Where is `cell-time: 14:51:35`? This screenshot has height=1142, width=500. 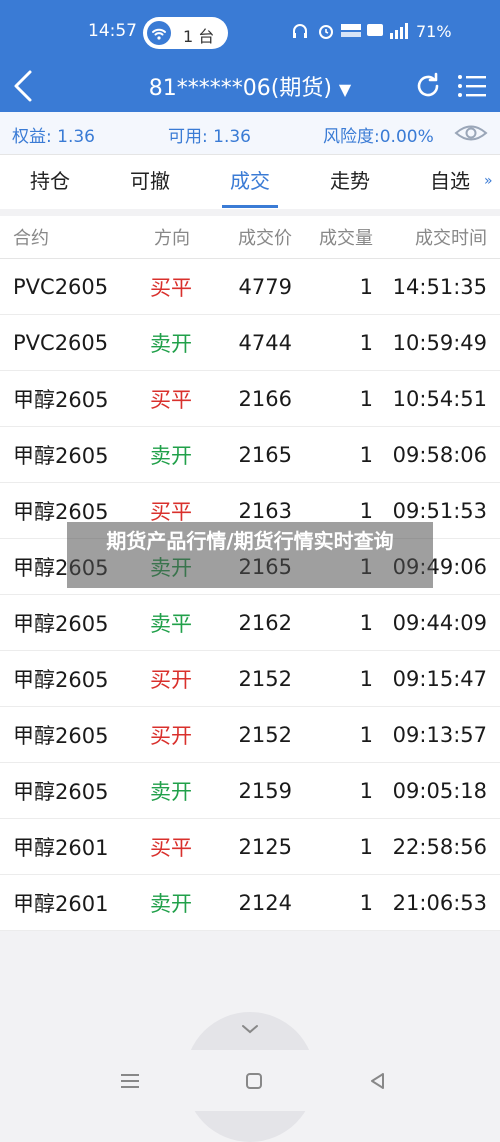
cell-time: 14:51:35 is located at coordinates (439, 286).